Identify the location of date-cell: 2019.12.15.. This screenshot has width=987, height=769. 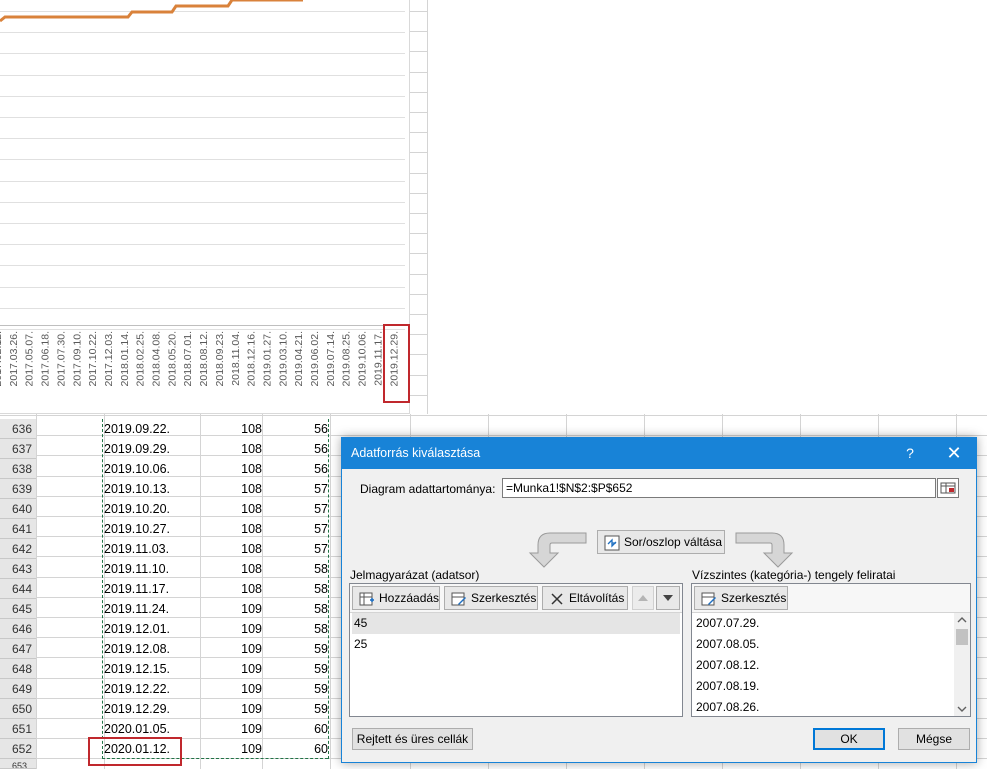
(152, 669).